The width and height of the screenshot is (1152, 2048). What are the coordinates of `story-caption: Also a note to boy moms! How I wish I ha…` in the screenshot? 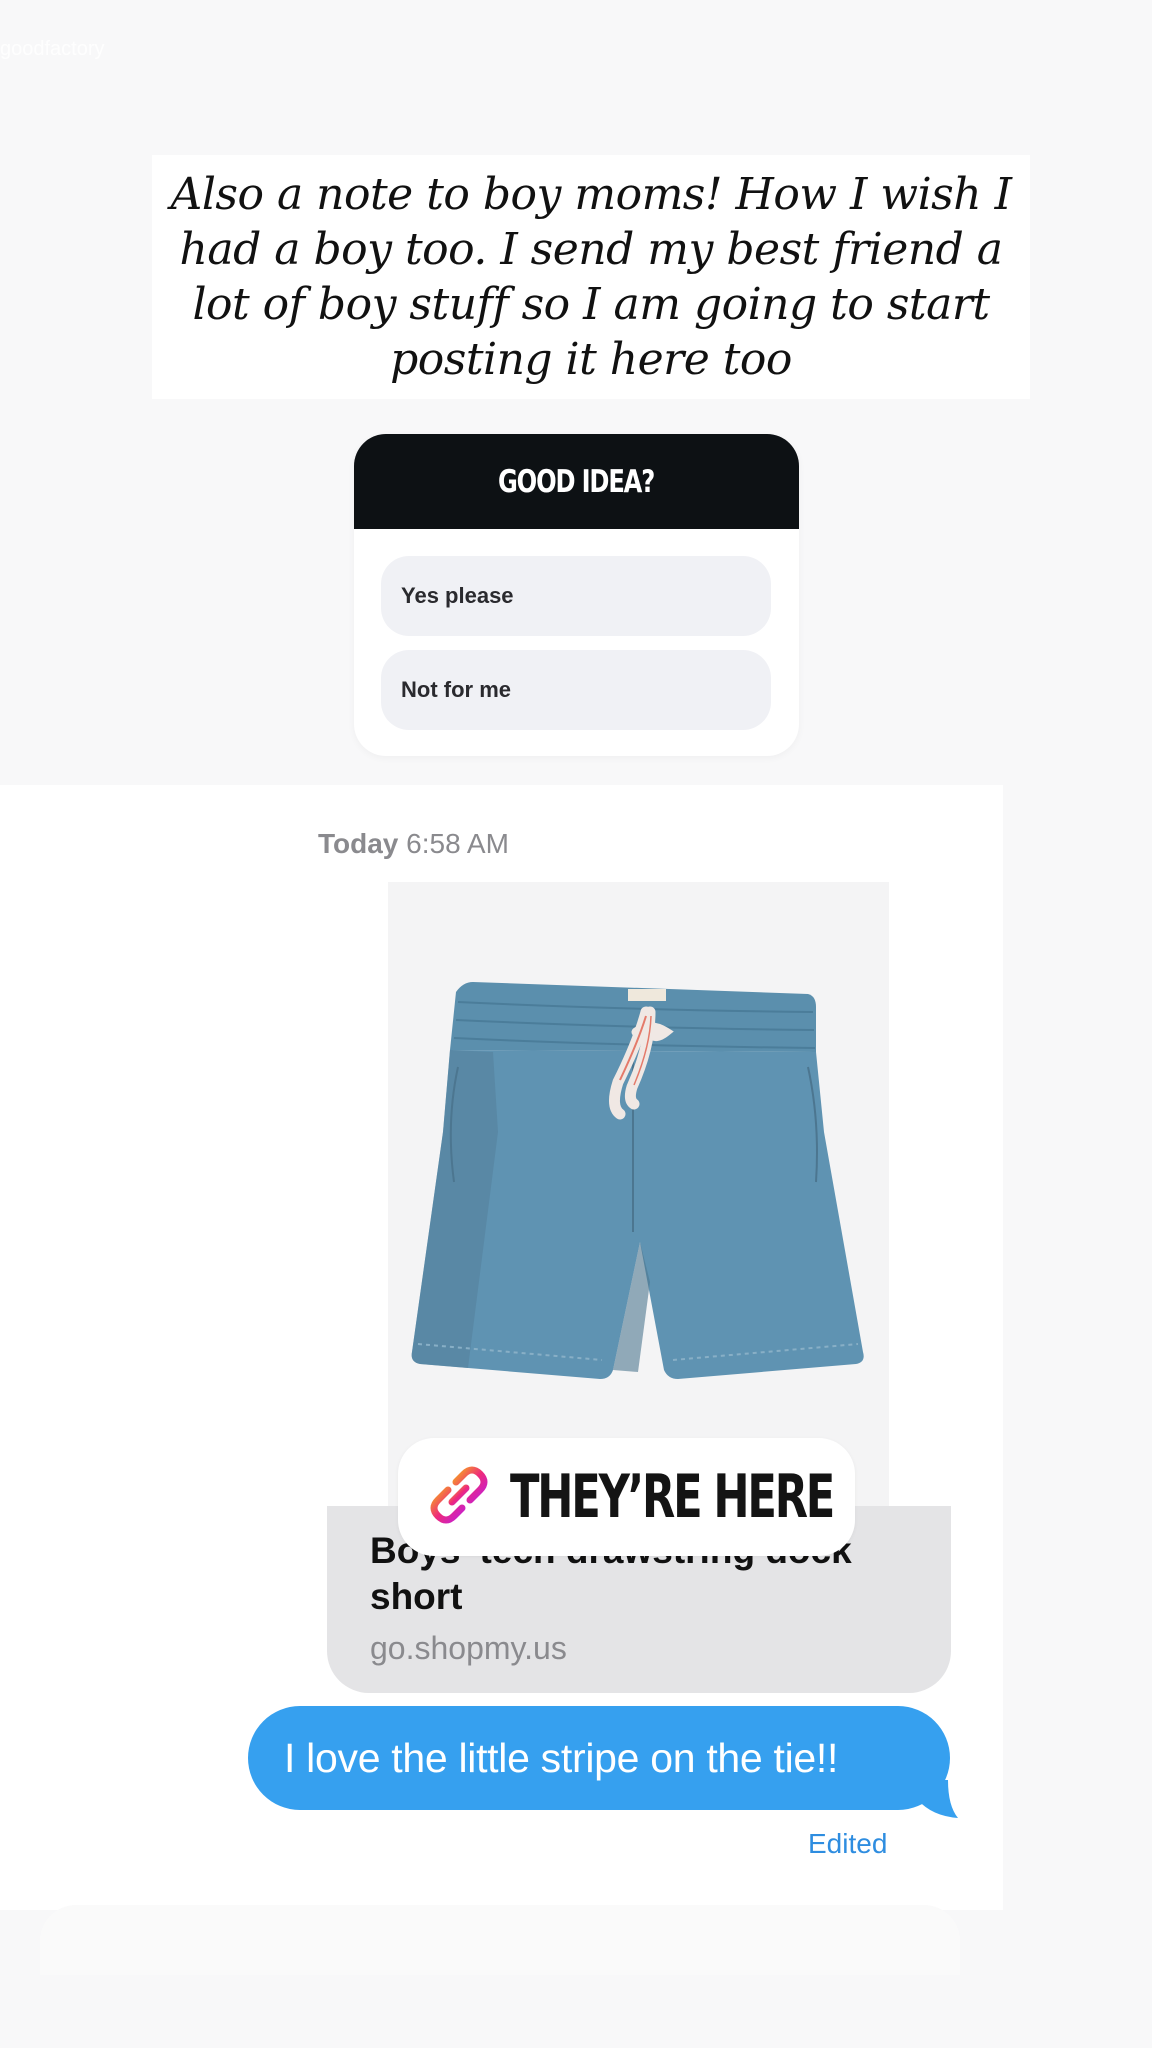 It's located at (591, 277).